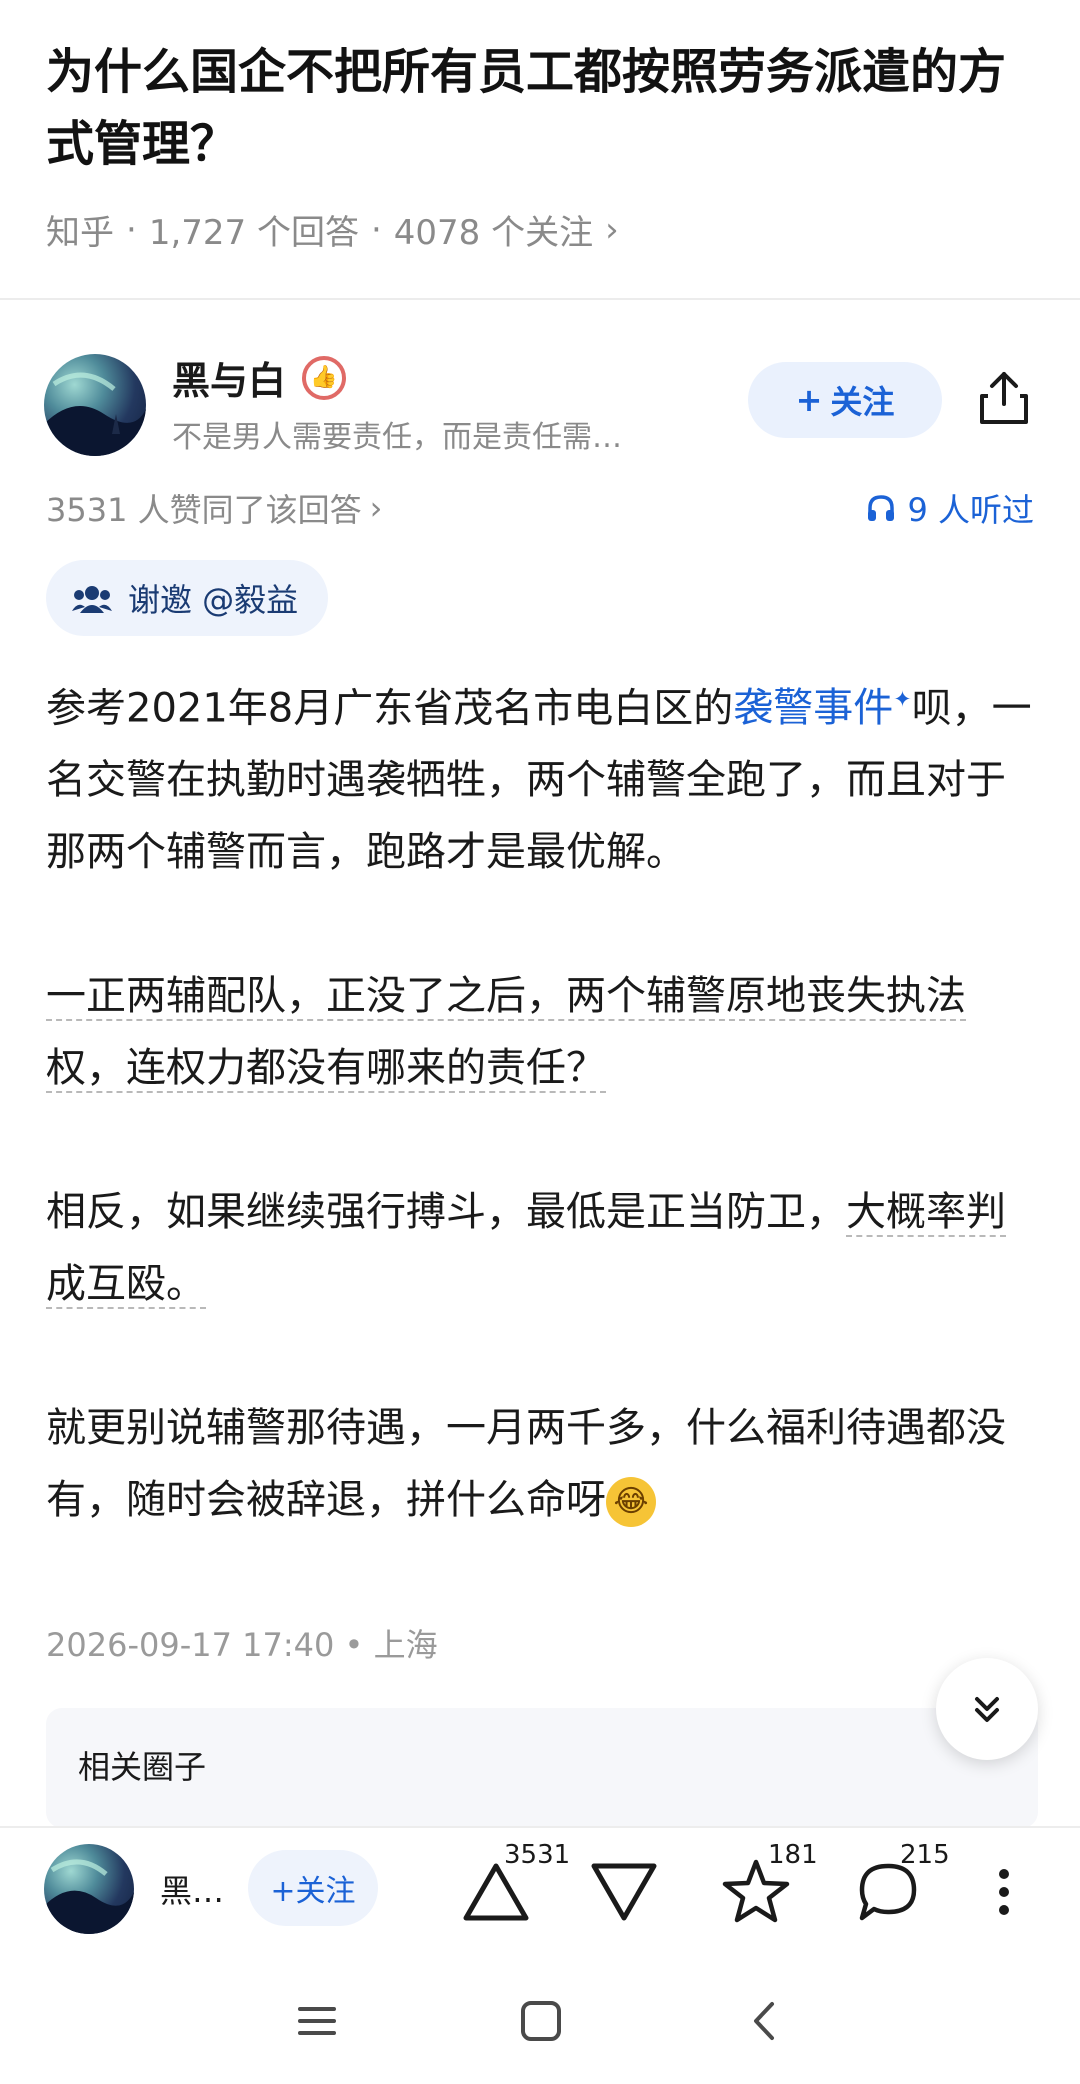  I want to click on share-icon, so click(1004, 398).